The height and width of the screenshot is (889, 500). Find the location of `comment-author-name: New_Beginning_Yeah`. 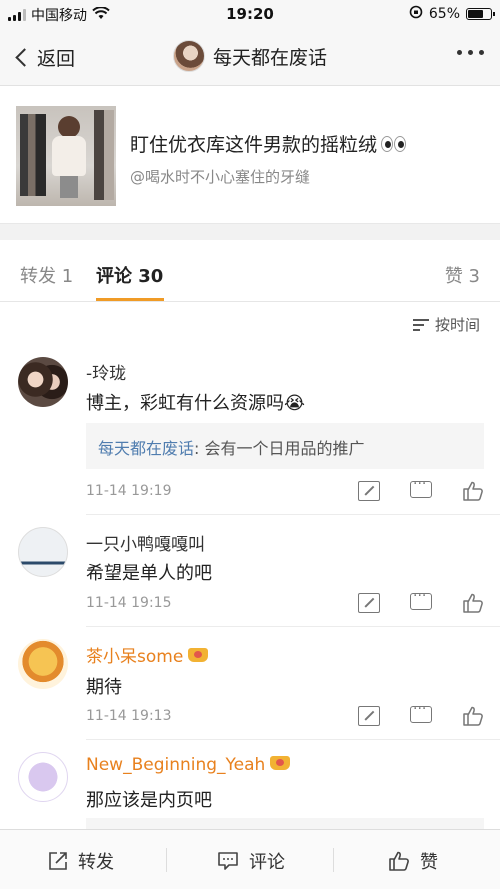

comment-author-name: New_Beginning_Yeah is located at coordinates (176, 765).